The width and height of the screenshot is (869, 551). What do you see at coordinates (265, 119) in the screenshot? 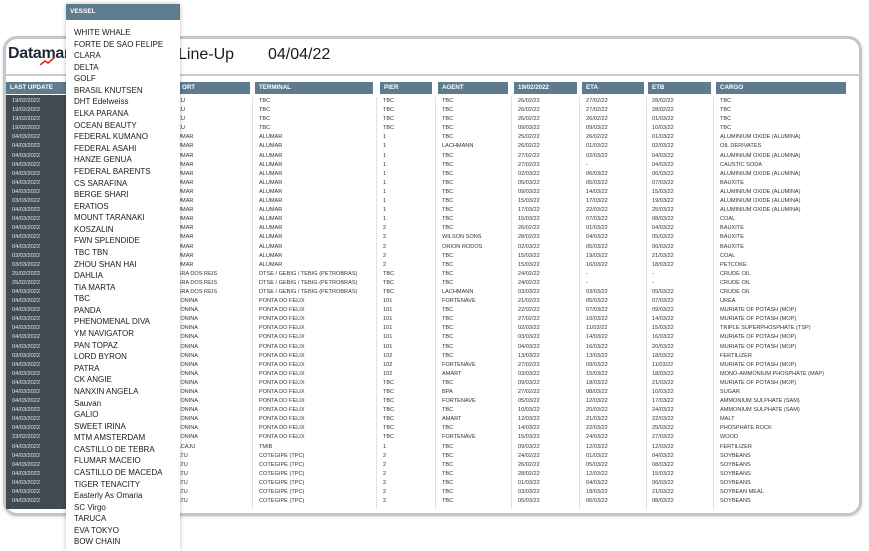
I see `cell-terminal: TBC` at bounding box center [265, 119].